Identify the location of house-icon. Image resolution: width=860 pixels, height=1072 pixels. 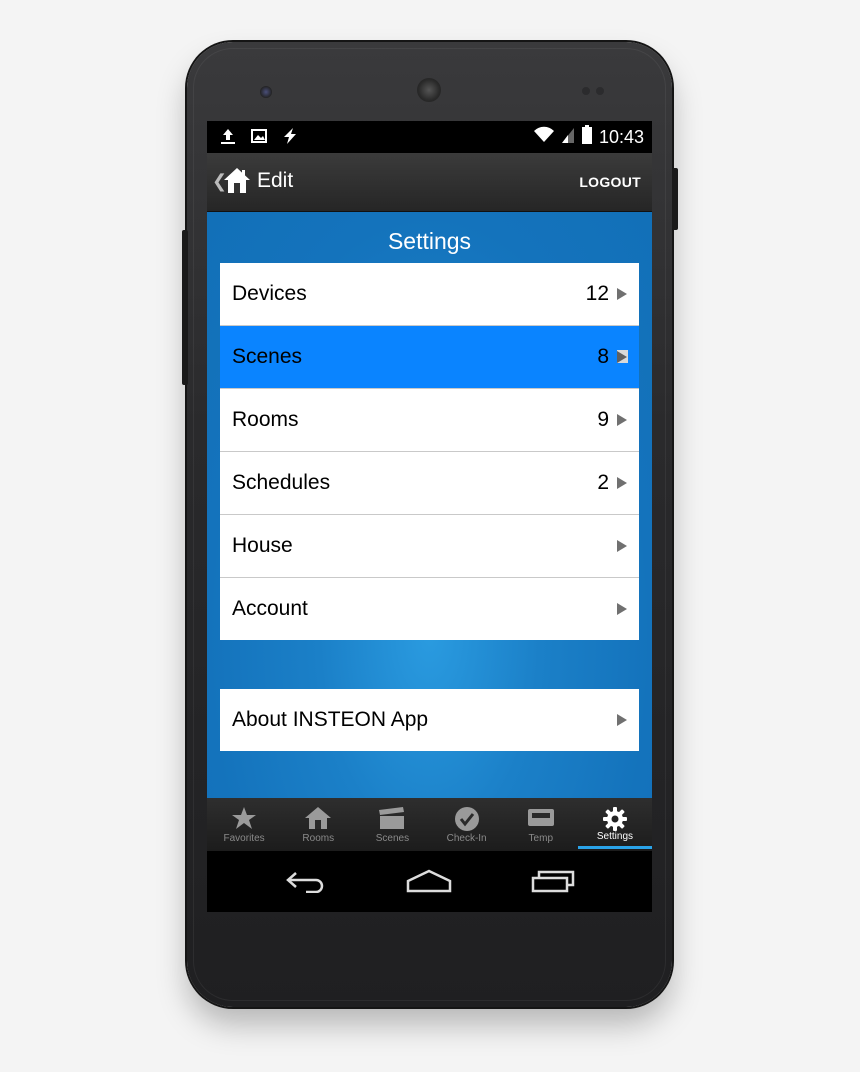
(318, 818).